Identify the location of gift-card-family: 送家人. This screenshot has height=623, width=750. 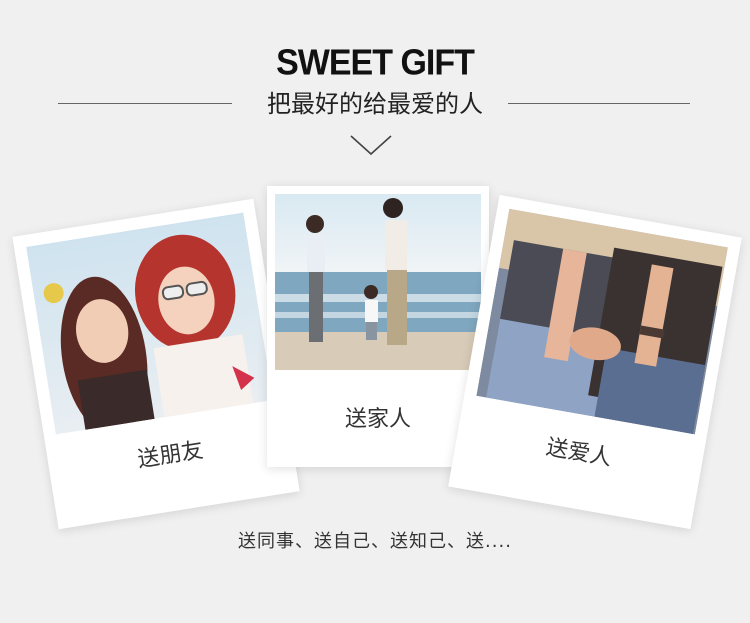
(378, 326).